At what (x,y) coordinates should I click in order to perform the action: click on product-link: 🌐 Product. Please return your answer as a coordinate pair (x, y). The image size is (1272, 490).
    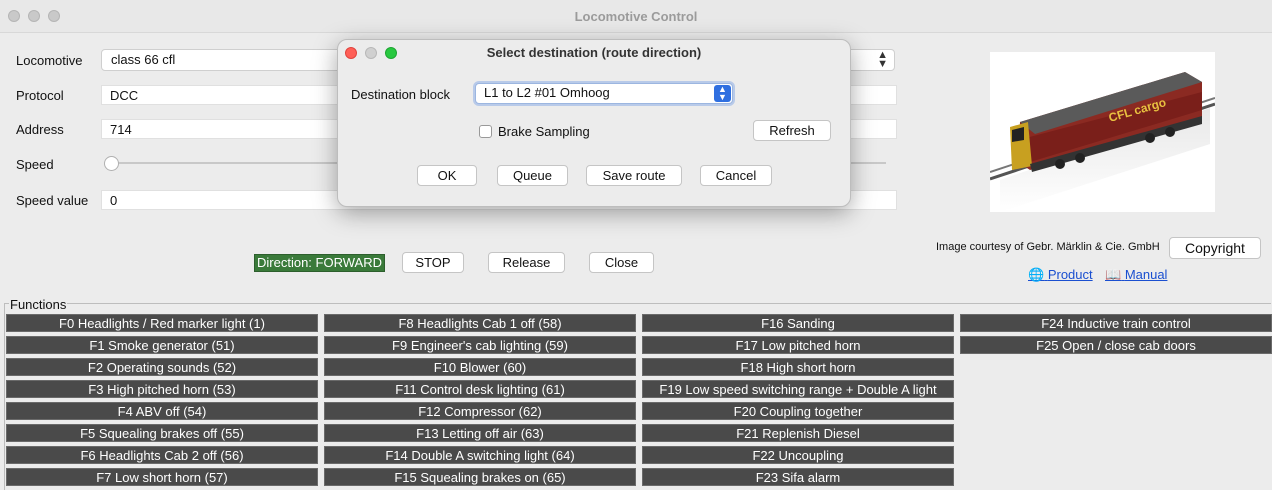
    Looking at the image, I should click on (1060, 275).